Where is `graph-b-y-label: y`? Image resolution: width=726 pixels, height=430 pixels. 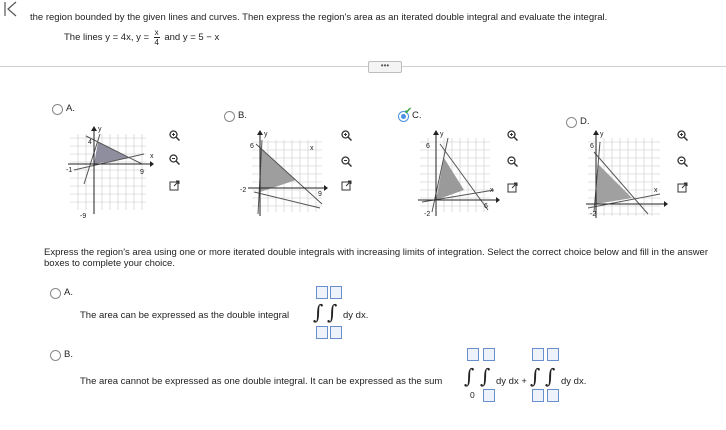
graph-b-y-label: y is located at coordinates (266, 134).